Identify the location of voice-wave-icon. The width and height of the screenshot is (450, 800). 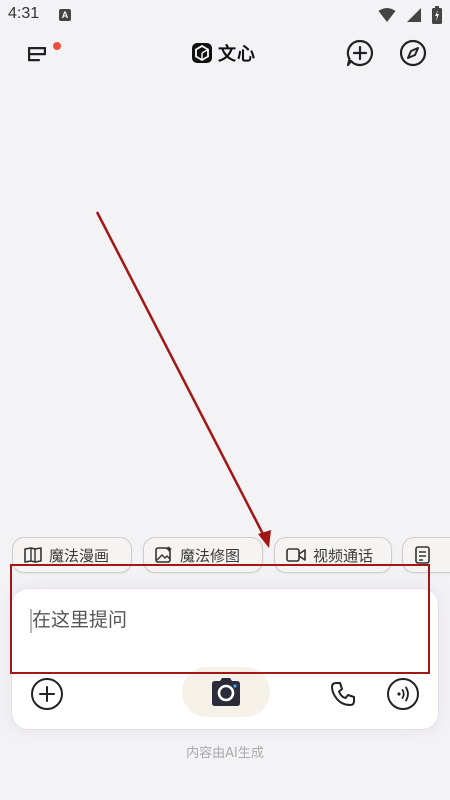
(403, 694).